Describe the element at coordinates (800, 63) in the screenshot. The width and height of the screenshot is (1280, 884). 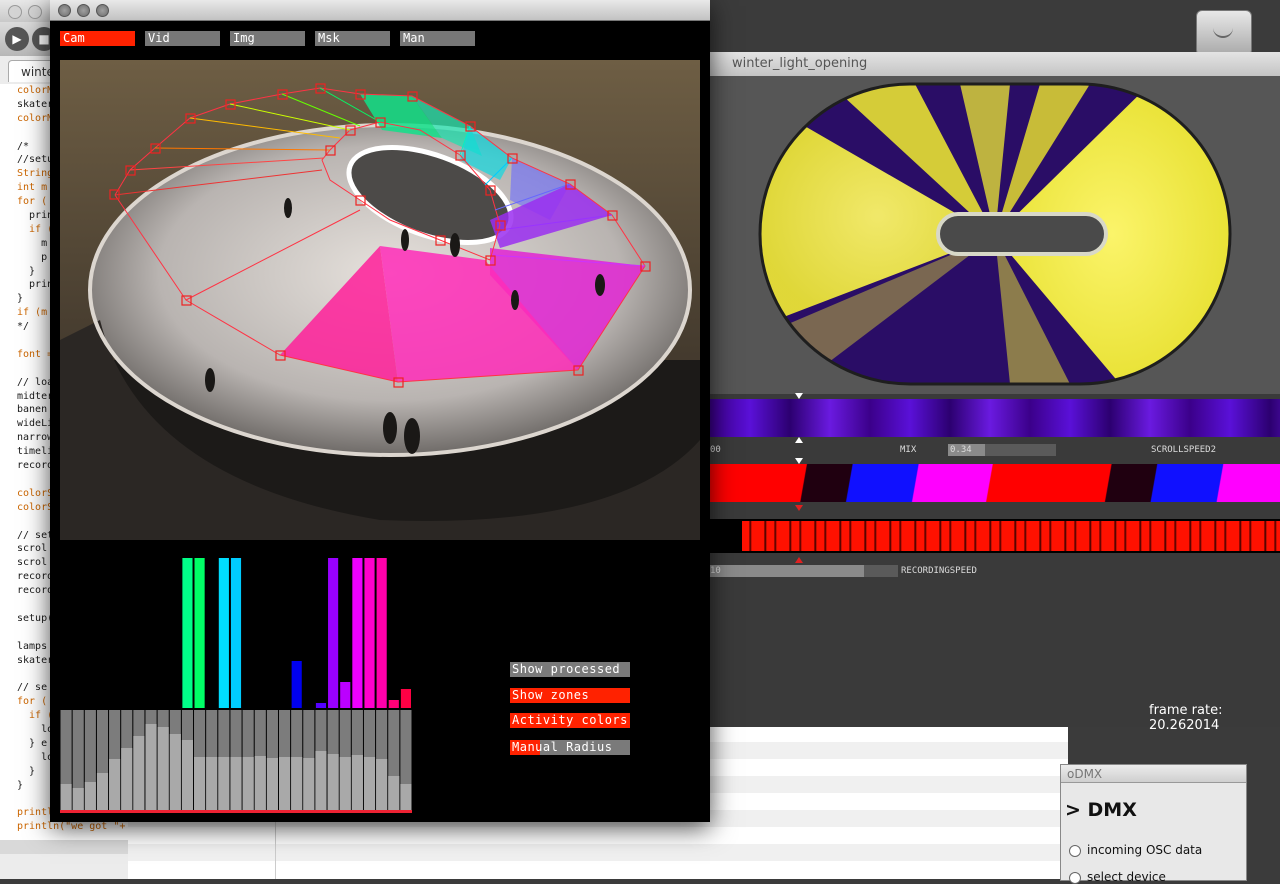
I see `viz-window-title: winter_light_opening` at that location.